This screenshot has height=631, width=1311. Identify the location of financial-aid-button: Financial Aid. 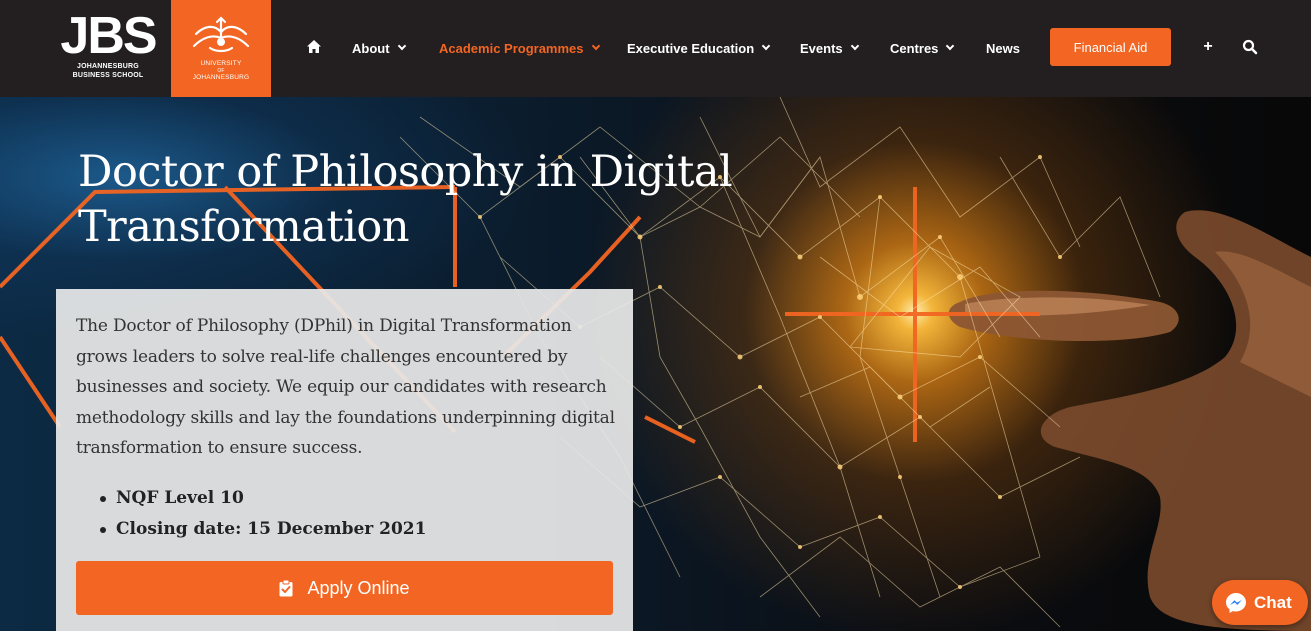
(1110, 47).